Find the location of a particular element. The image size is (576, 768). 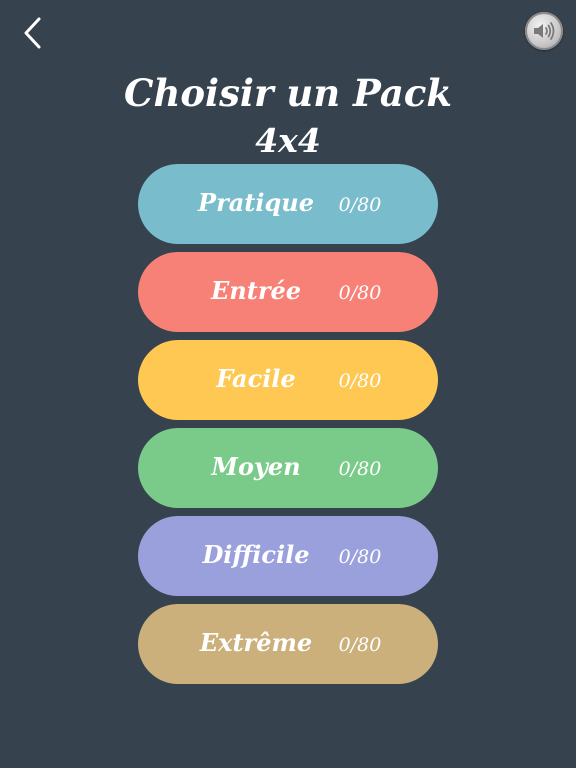

page-title: Choisir un Pack is located at coordinates (288, 93).